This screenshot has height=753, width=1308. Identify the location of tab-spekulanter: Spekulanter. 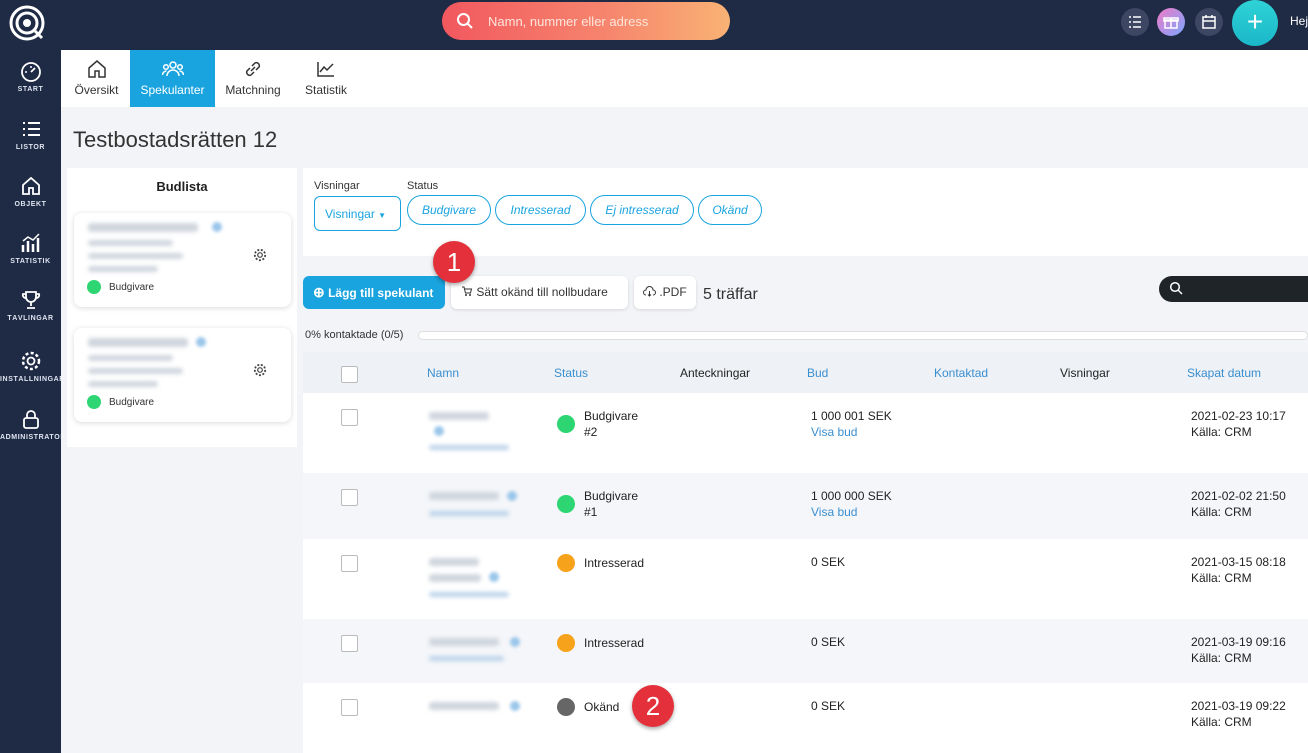
(172, 78).